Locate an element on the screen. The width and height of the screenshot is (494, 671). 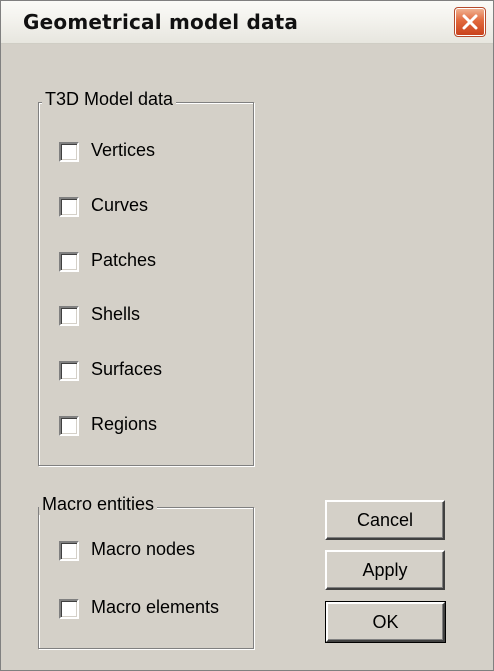
macro-entities-group-label: Macro entities is located at coordinates (98, 504).